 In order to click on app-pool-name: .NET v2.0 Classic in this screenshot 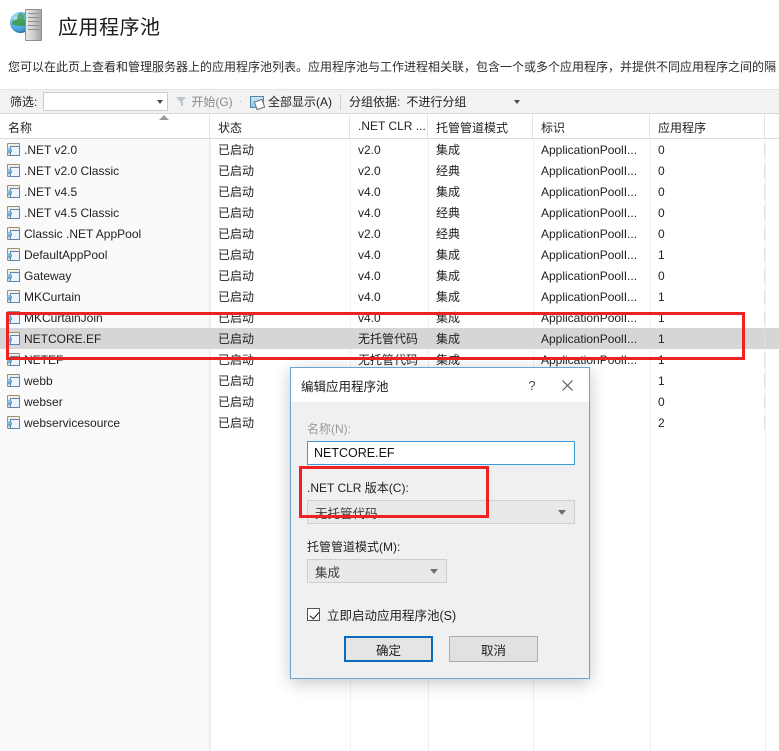, I will do `click(72, 170)`.